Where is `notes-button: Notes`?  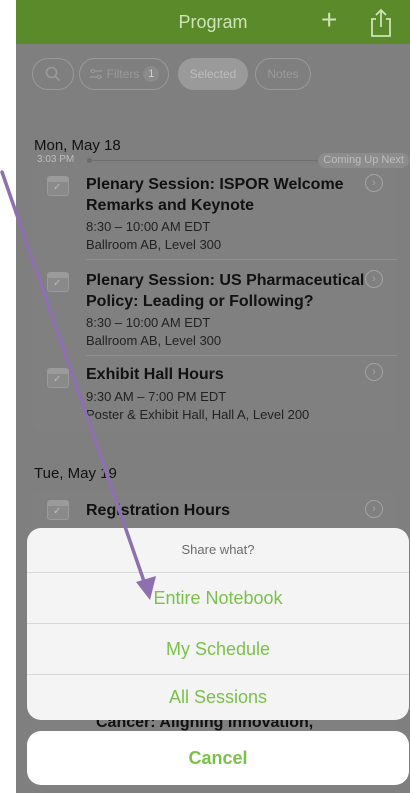
notes-button: Notes is located at coordinates (283, 74).